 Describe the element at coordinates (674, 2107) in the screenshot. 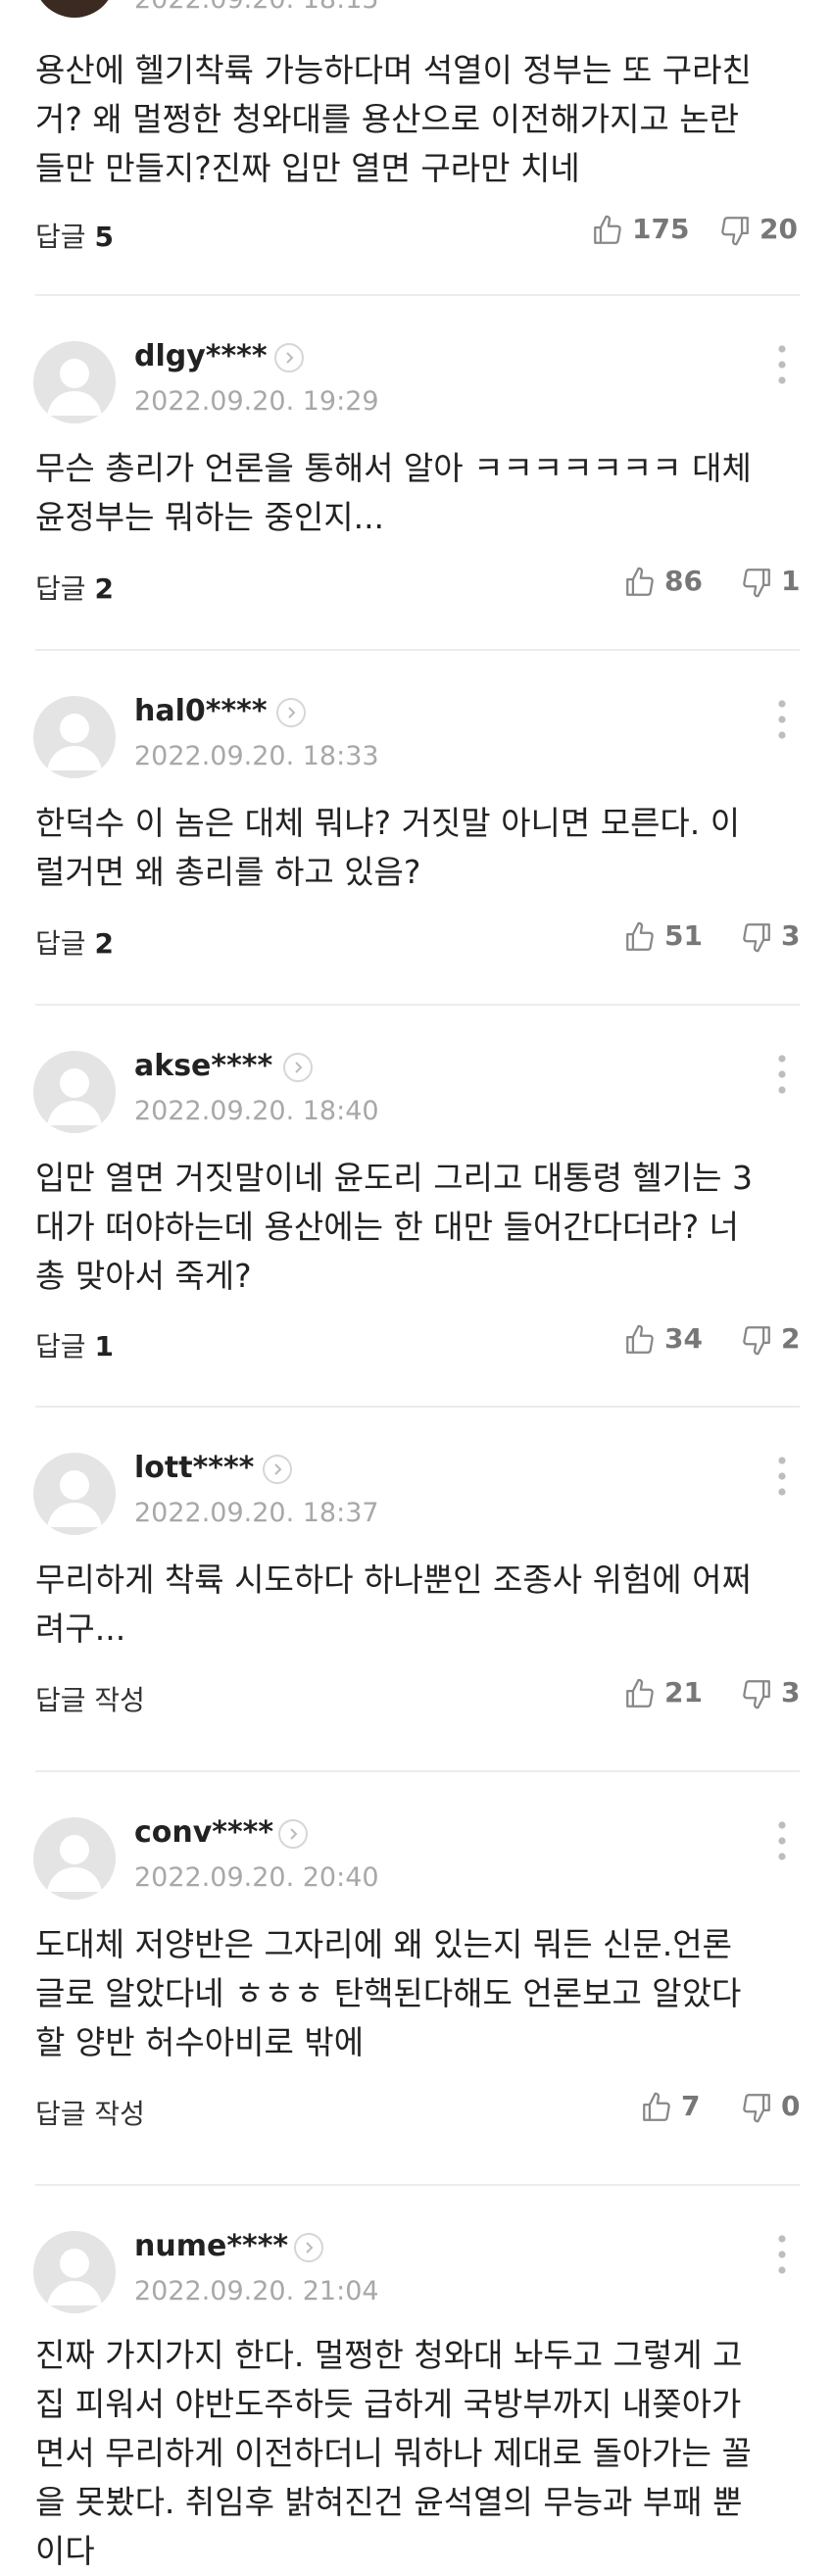

I see `like-button: 7` at that location.